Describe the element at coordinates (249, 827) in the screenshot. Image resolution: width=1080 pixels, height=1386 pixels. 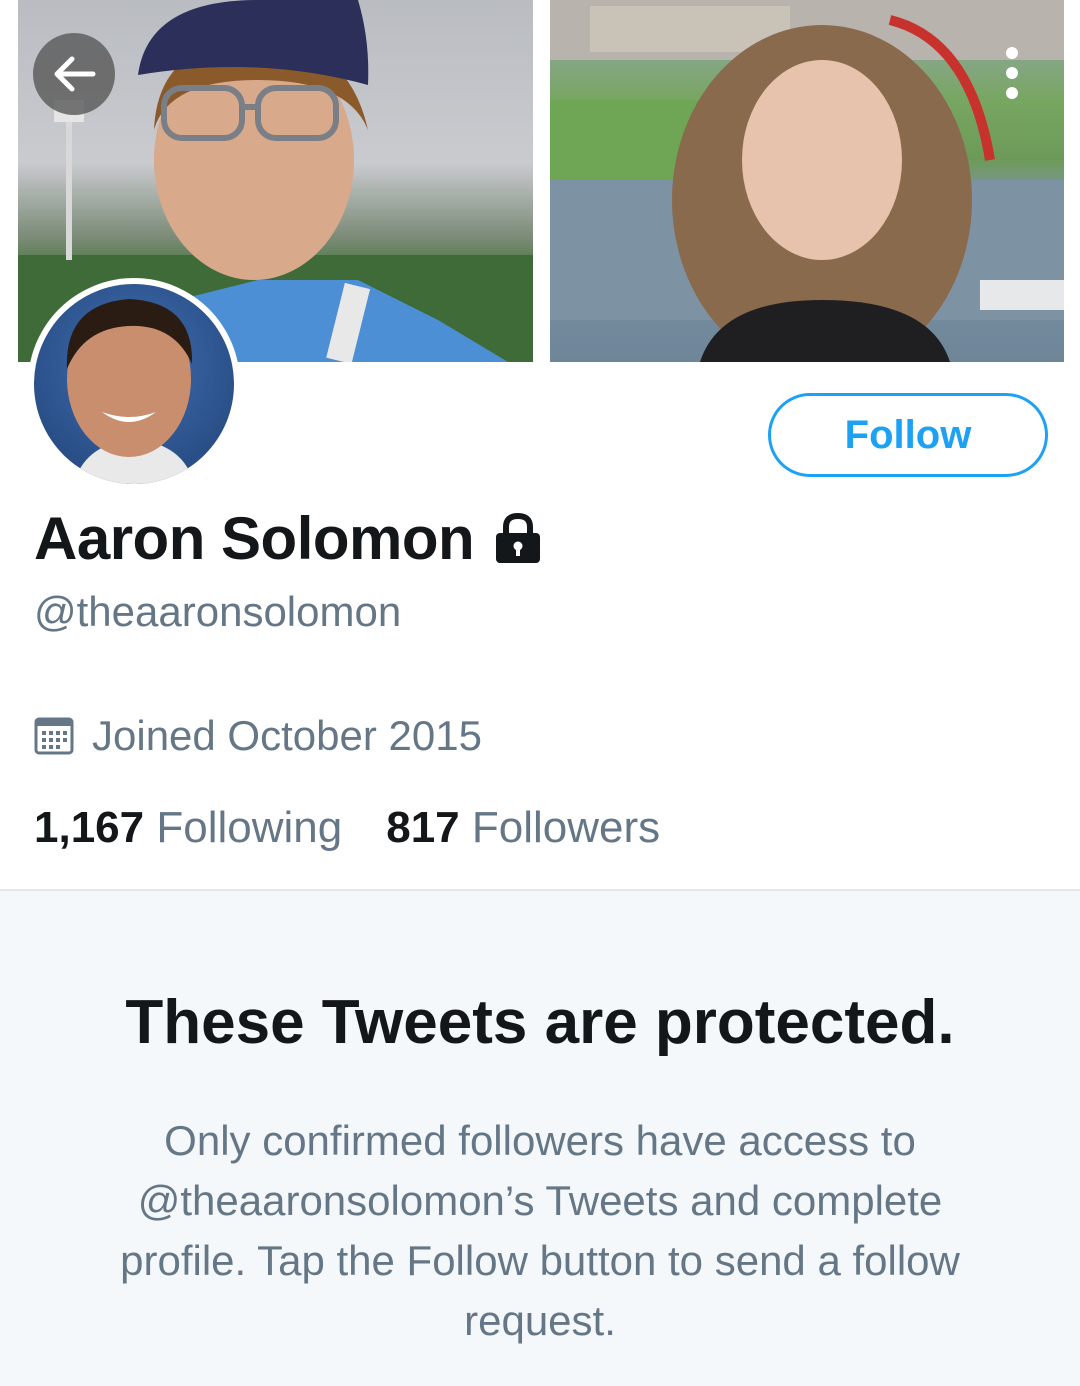
I see `following-label: Following` at that location.